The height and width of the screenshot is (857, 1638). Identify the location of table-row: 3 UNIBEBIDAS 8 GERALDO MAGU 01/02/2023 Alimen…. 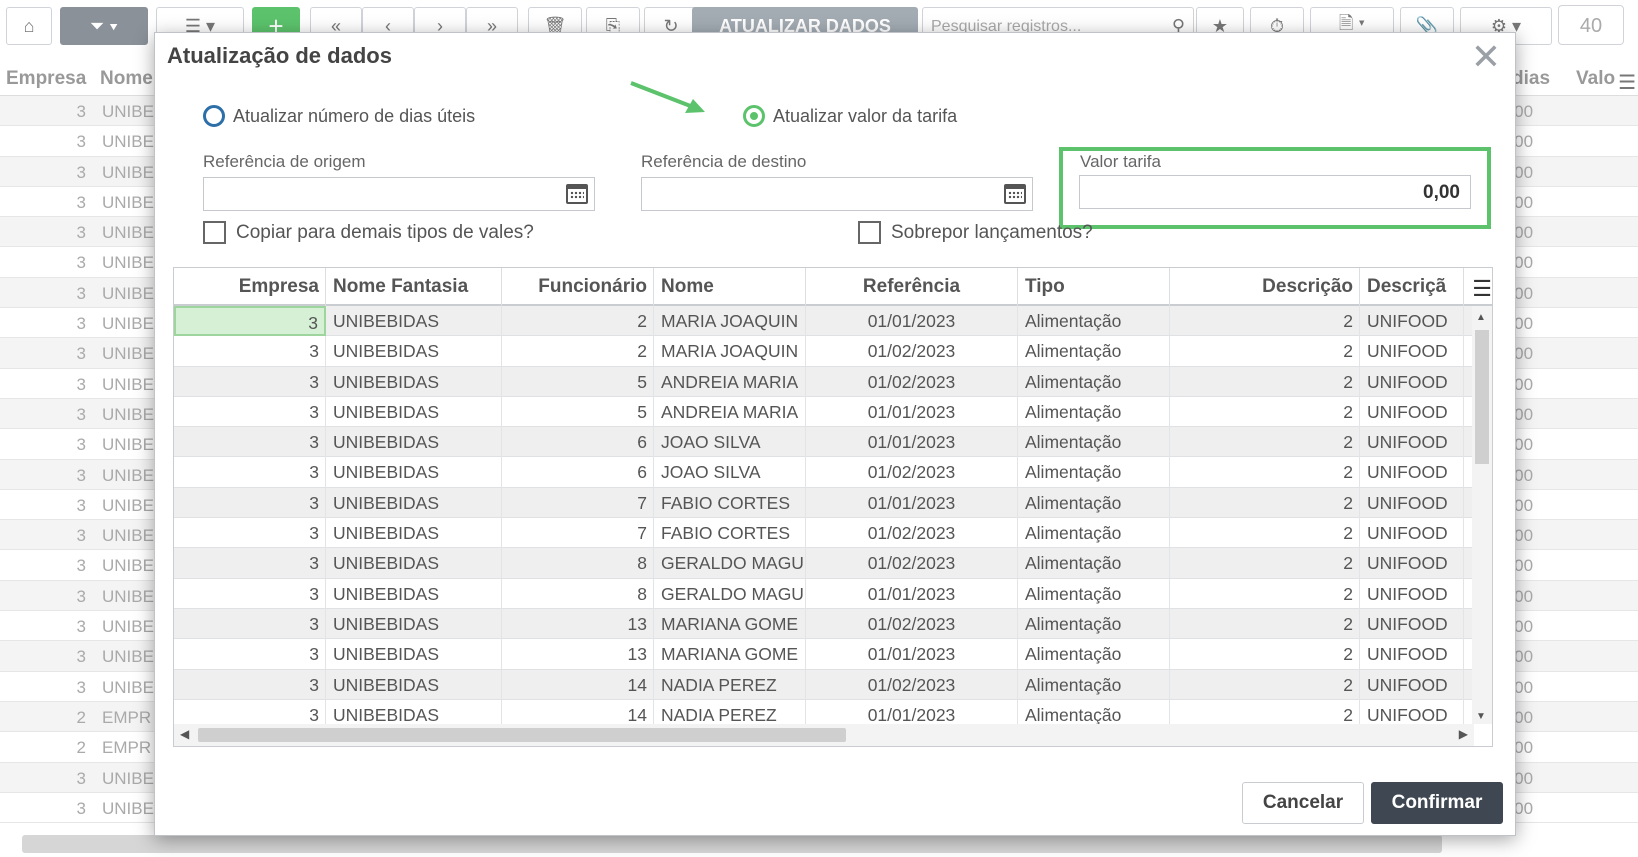
(824, 563).